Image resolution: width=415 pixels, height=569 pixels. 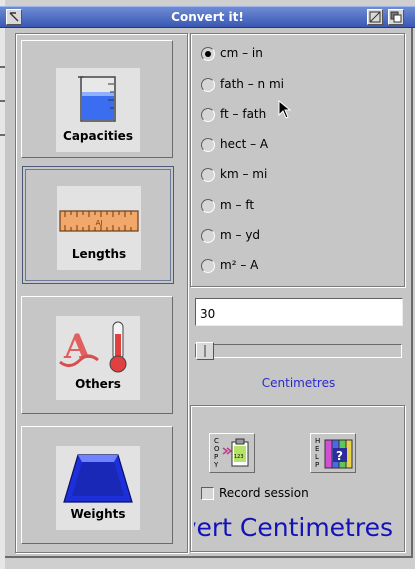 I want to click on radio-label: fath – n mi, so click(x=252, y=84).